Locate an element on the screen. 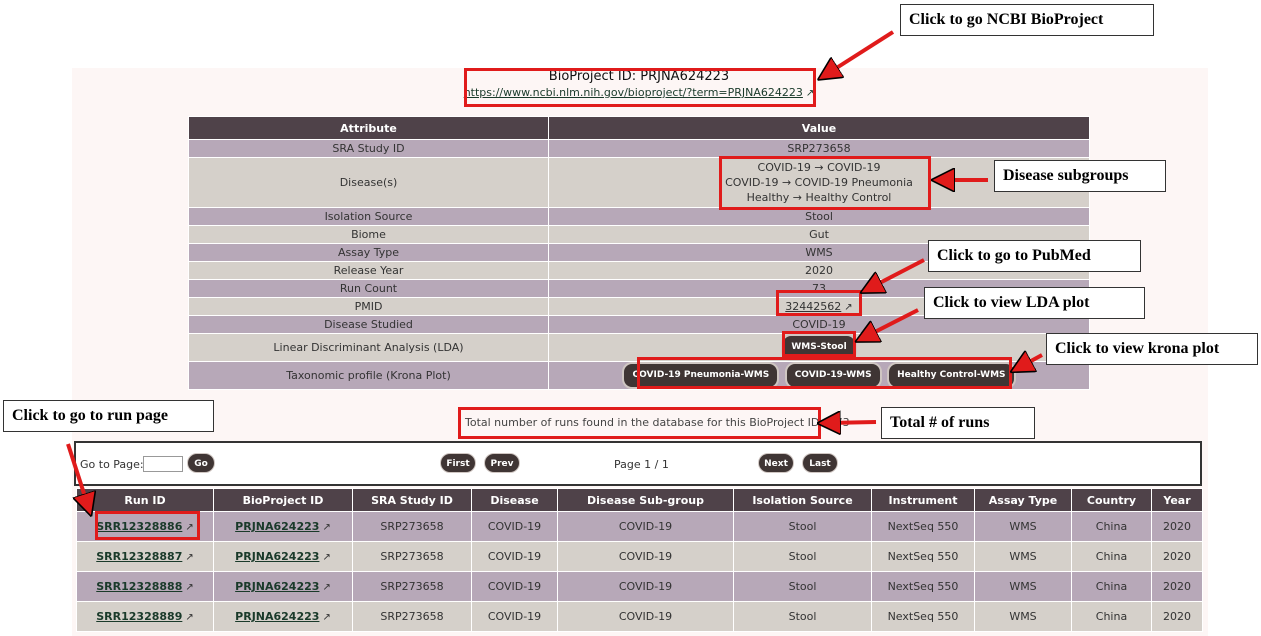 Image resolution: width=1261 pixels, height=636 pixels. arrow-pubmed is located at coordinates (897, 273).